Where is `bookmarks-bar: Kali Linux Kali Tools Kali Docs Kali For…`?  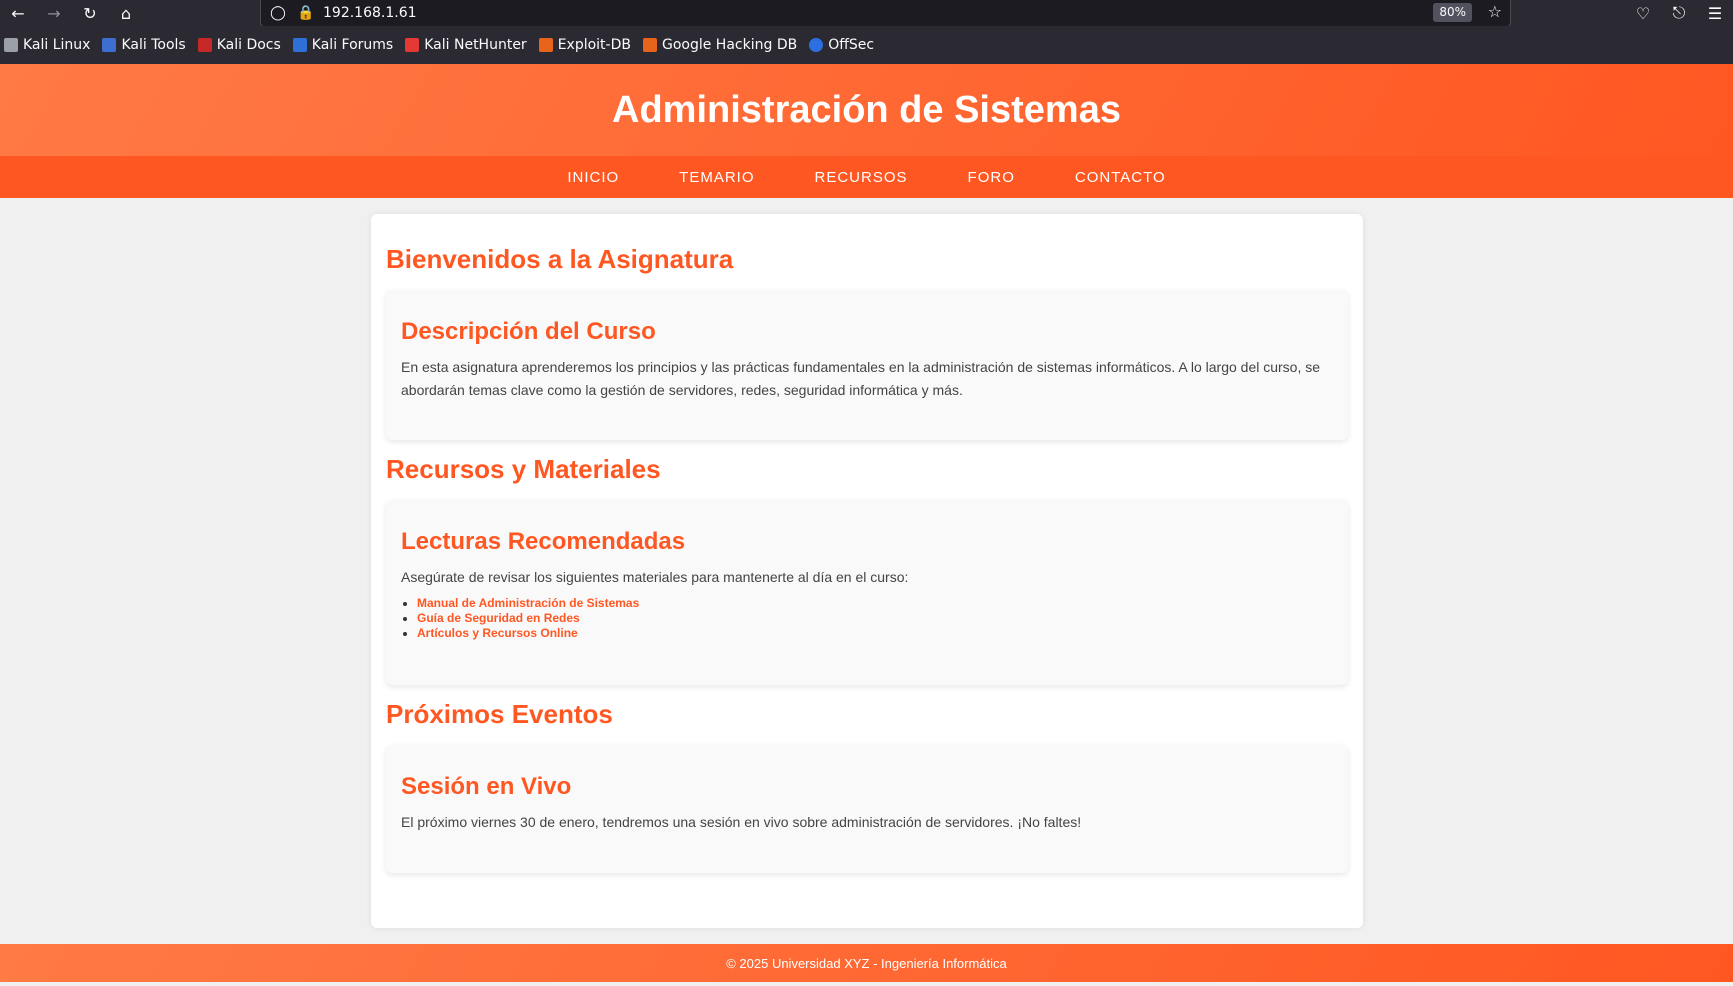 bookmarks-bar: Kali Linux Kali Tools Kali Docs Kali For… is located at coordinates (866, 45).